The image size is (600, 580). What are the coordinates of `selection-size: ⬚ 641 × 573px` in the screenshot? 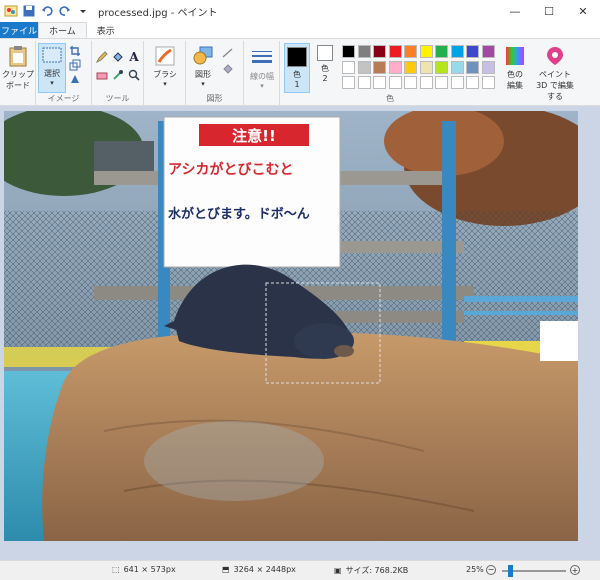 It's located at (144, 569).